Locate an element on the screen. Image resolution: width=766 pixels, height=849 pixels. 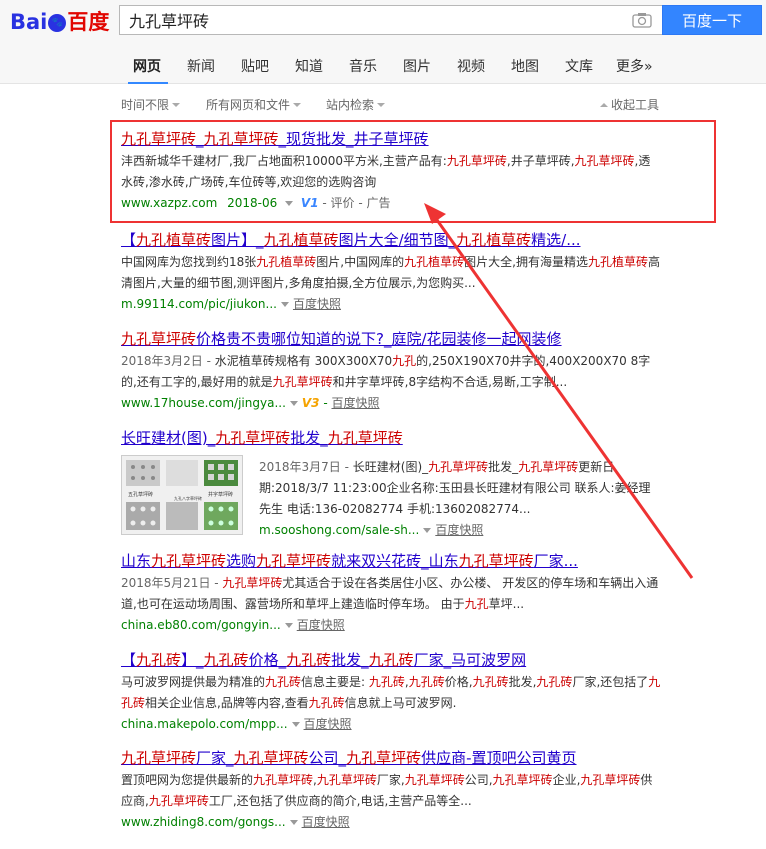
tab-zhidao: 知道 is located at coordinates (309, 66).